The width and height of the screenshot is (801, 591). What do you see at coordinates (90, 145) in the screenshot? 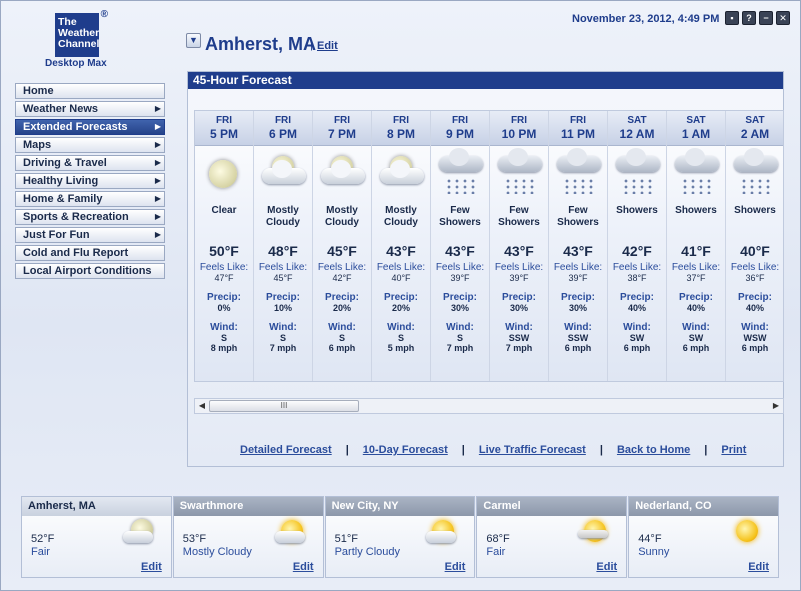
I see `sidebar-item-maps: Maps ▶` at bounding box center [90, 145].